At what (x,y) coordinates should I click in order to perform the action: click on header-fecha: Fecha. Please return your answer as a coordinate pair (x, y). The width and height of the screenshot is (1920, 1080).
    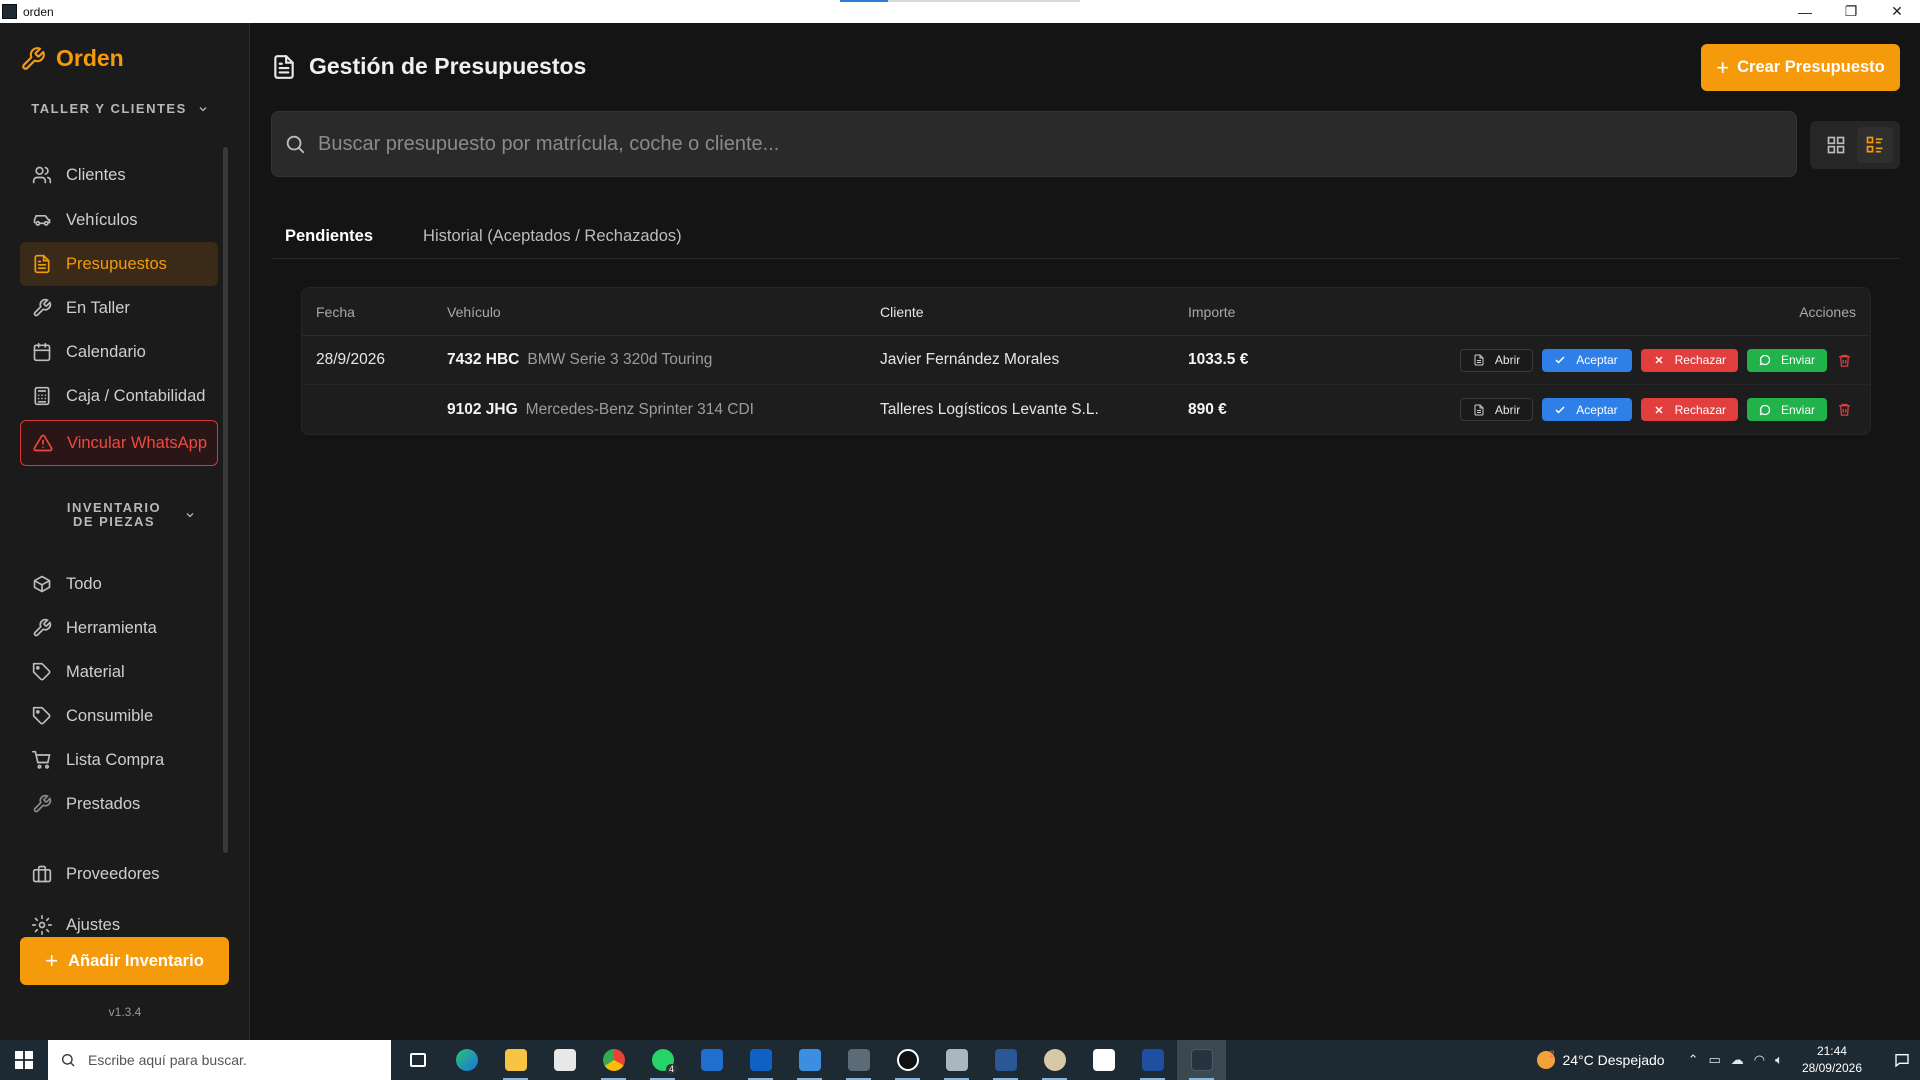
    Looking at the image, I should click on (335, 312).